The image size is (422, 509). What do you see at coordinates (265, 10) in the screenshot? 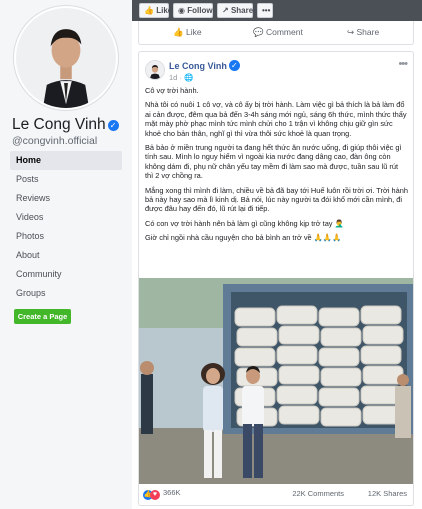
I see `page-more-button: •••` at bounding box center [265, 10].